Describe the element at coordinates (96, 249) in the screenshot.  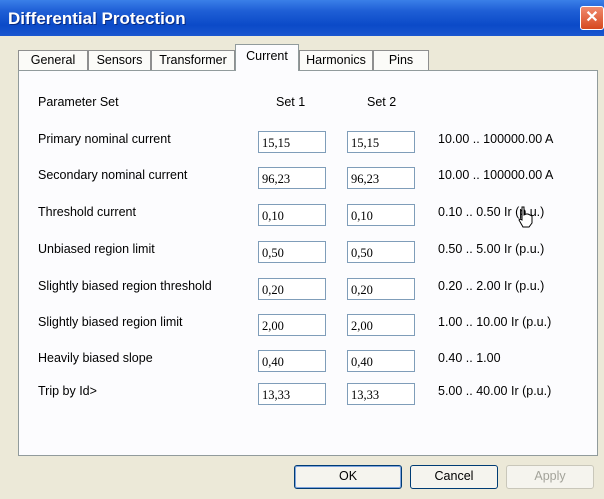
I see `row-label: Unbiased region limit` at that location.